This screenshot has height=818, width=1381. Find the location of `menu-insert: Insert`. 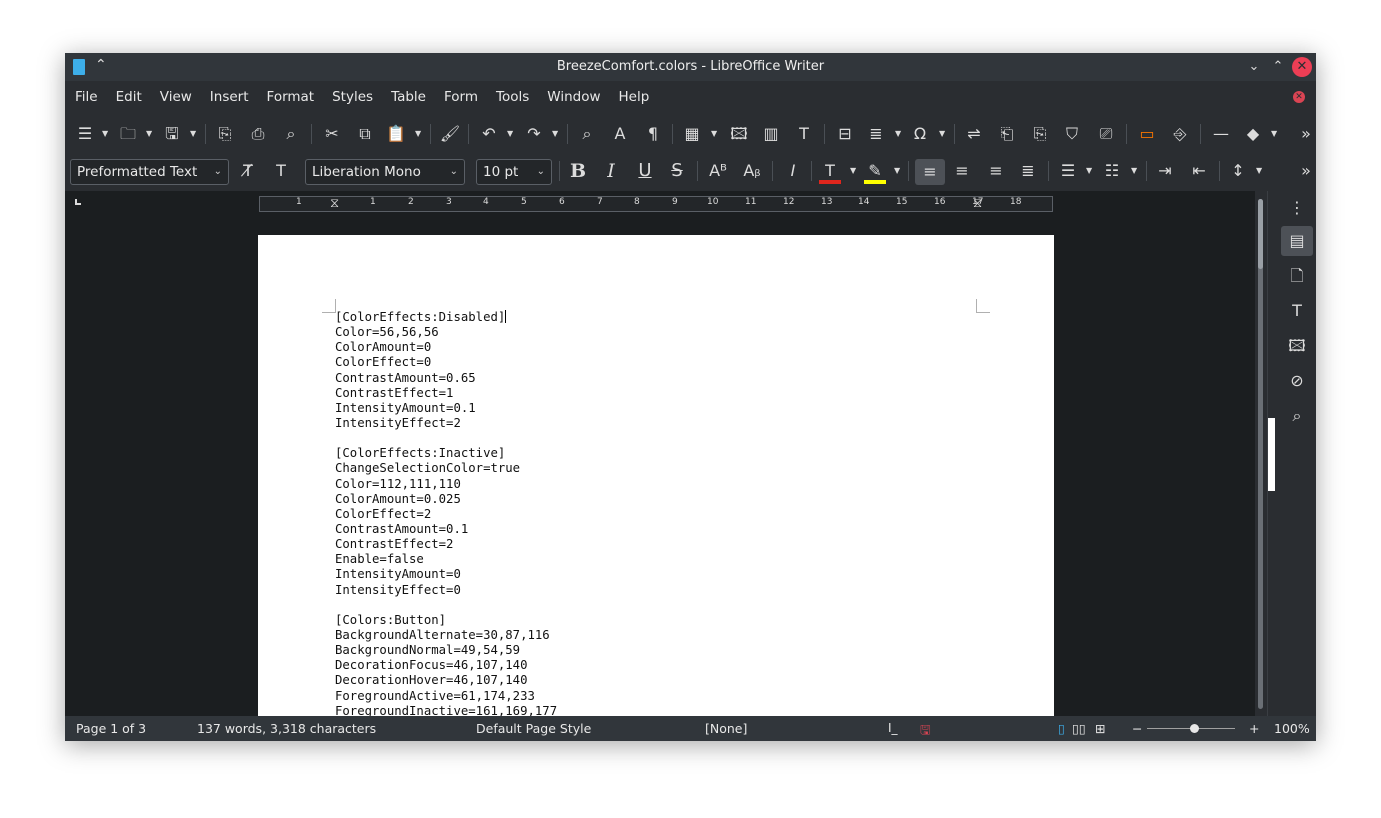

menu-insert: Insert is located at coordinates (234, 97).